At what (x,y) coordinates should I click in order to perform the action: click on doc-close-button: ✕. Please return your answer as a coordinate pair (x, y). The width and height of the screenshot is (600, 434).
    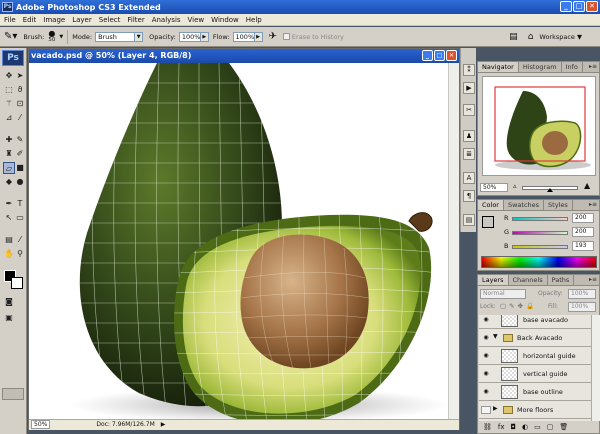
    Looking at the image, I should click on (451, 55).